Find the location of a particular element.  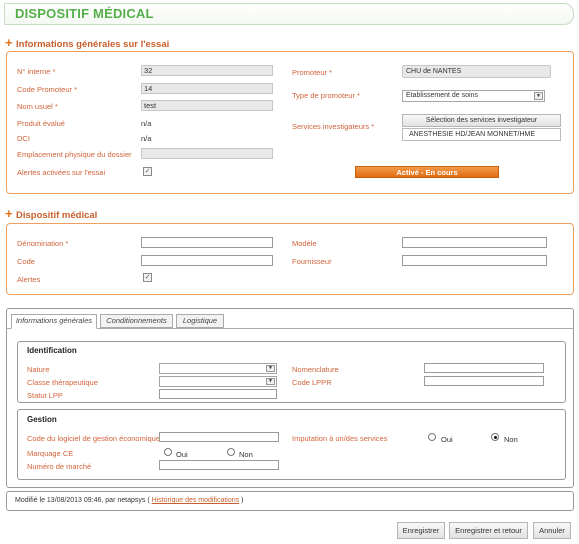

numero-interne-label: N° interne * is located at coordinates (36, 71).